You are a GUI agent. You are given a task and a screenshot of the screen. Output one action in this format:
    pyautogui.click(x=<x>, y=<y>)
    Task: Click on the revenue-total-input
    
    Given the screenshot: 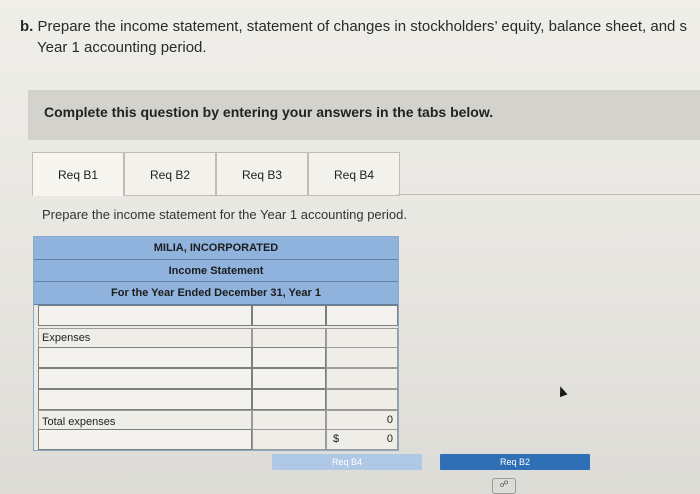 What is the action you would take?
    pyautogui.click(x=362, y=315)
    